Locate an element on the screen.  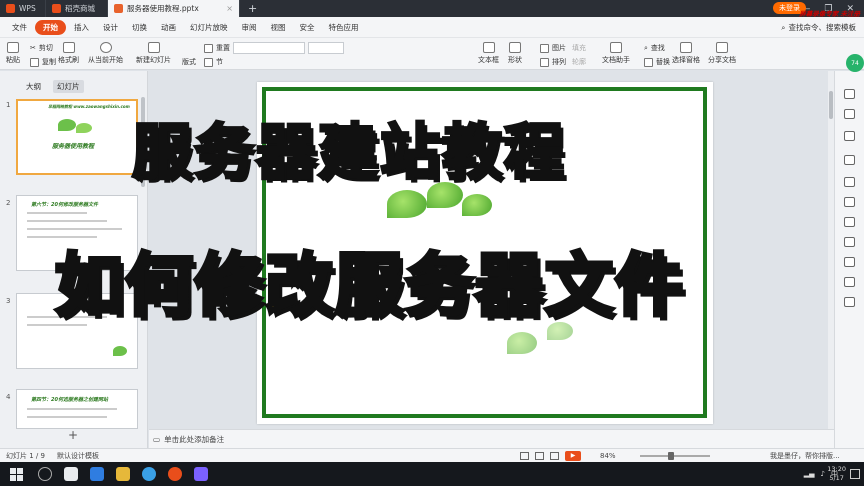
menu-insert: 插入 is located at coordinates (81, 27).